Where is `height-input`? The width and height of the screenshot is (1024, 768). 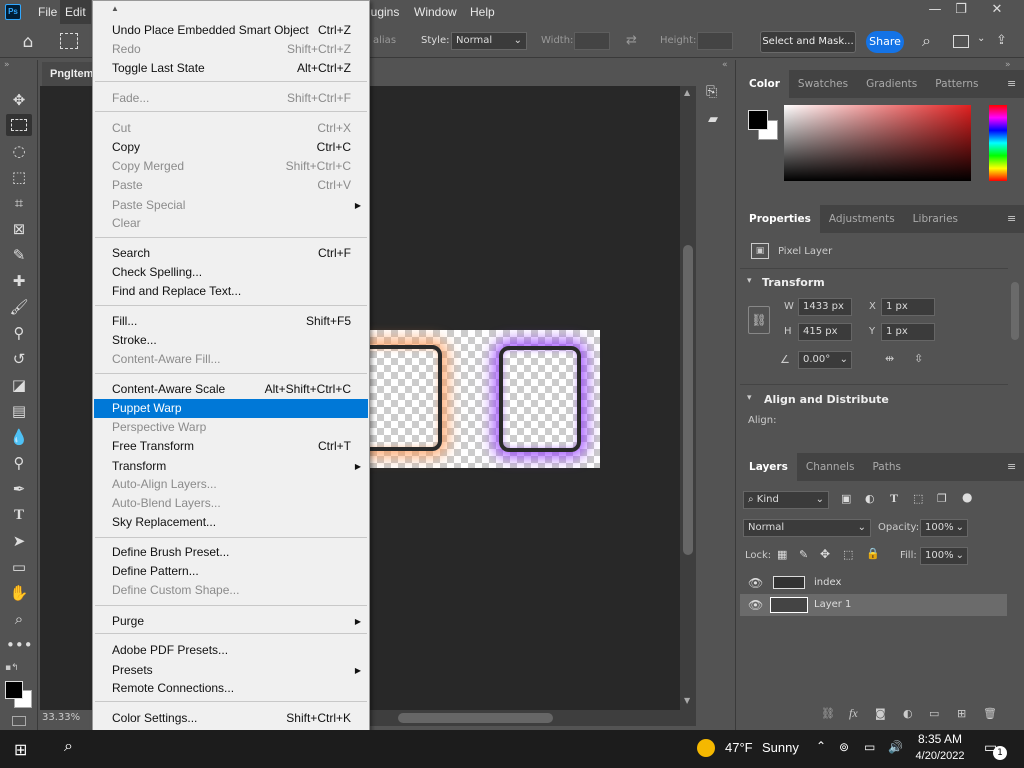
height-input is located at coordinates (715, 41).